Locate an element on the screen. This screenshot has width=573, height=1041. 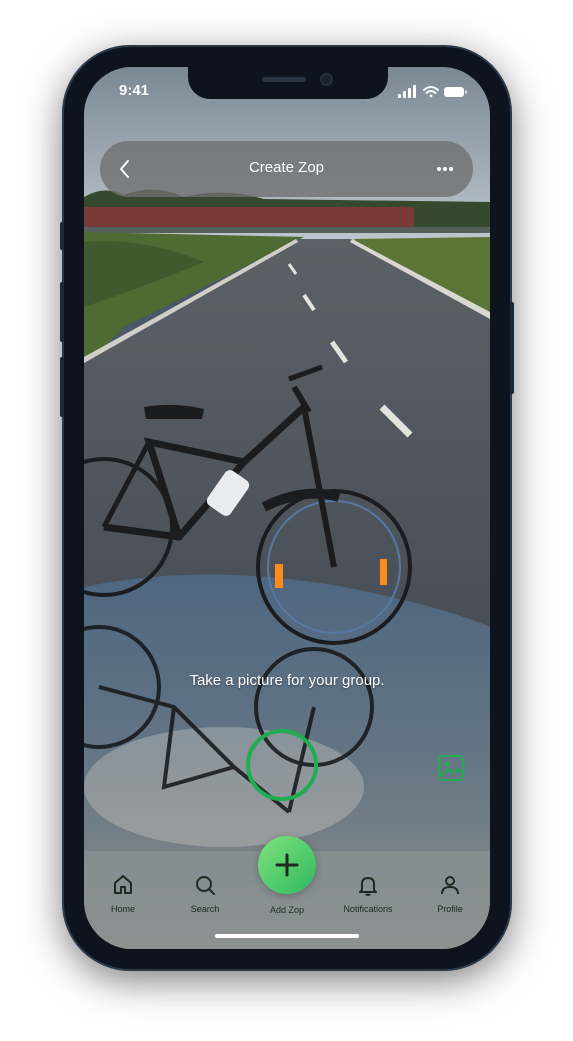
status-bar: 9:41 is located at coordinates (287, 93).